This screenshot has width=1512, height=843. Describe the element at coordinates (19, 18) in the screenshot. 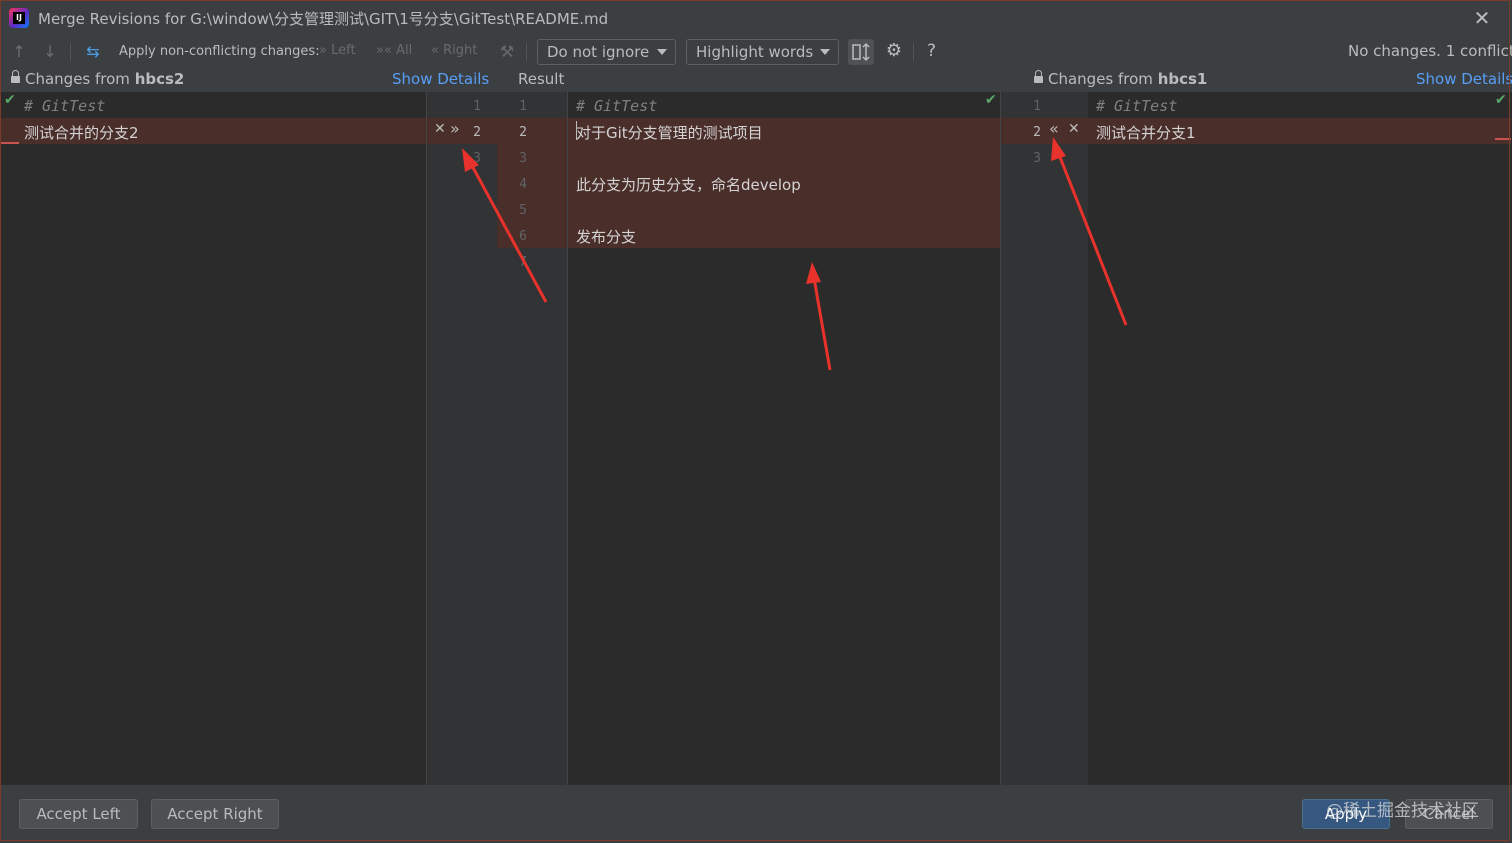

I see `intellij-logo-icon: IJ` at that location.